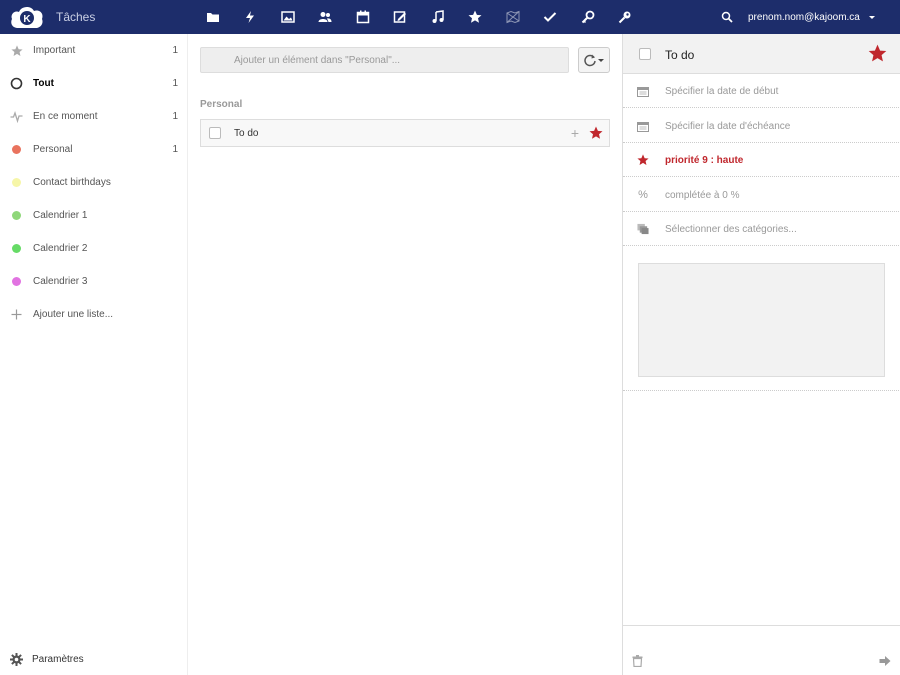 The image size is (900, 675). What do you see at coordinates (476, 17) in the screenshot?
I see `bookmarks-icon` at bounding box center [476, 17].